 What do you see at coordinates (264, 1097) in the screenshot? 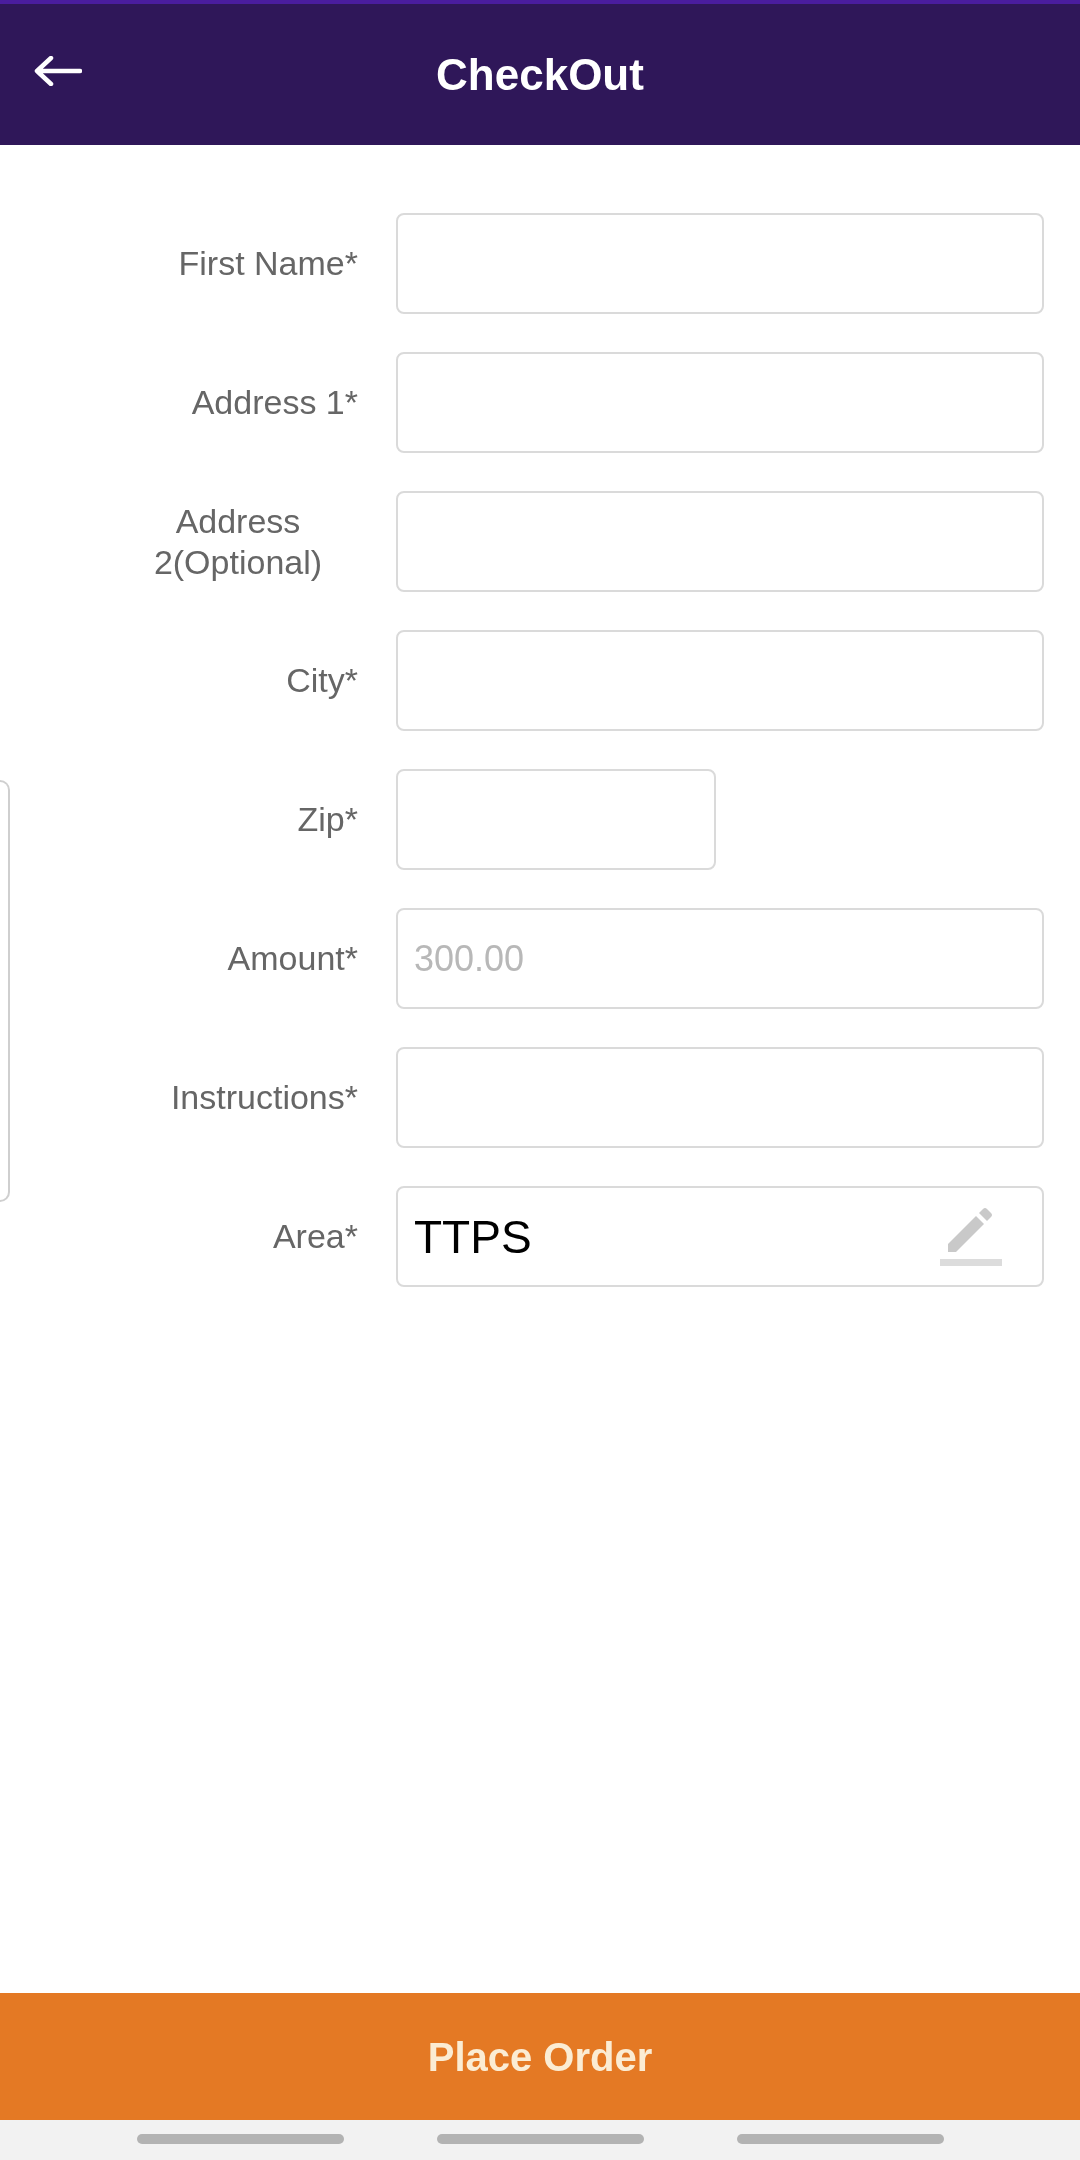
I see `field-label: Instructions*` at bounding box center [264, 1097].